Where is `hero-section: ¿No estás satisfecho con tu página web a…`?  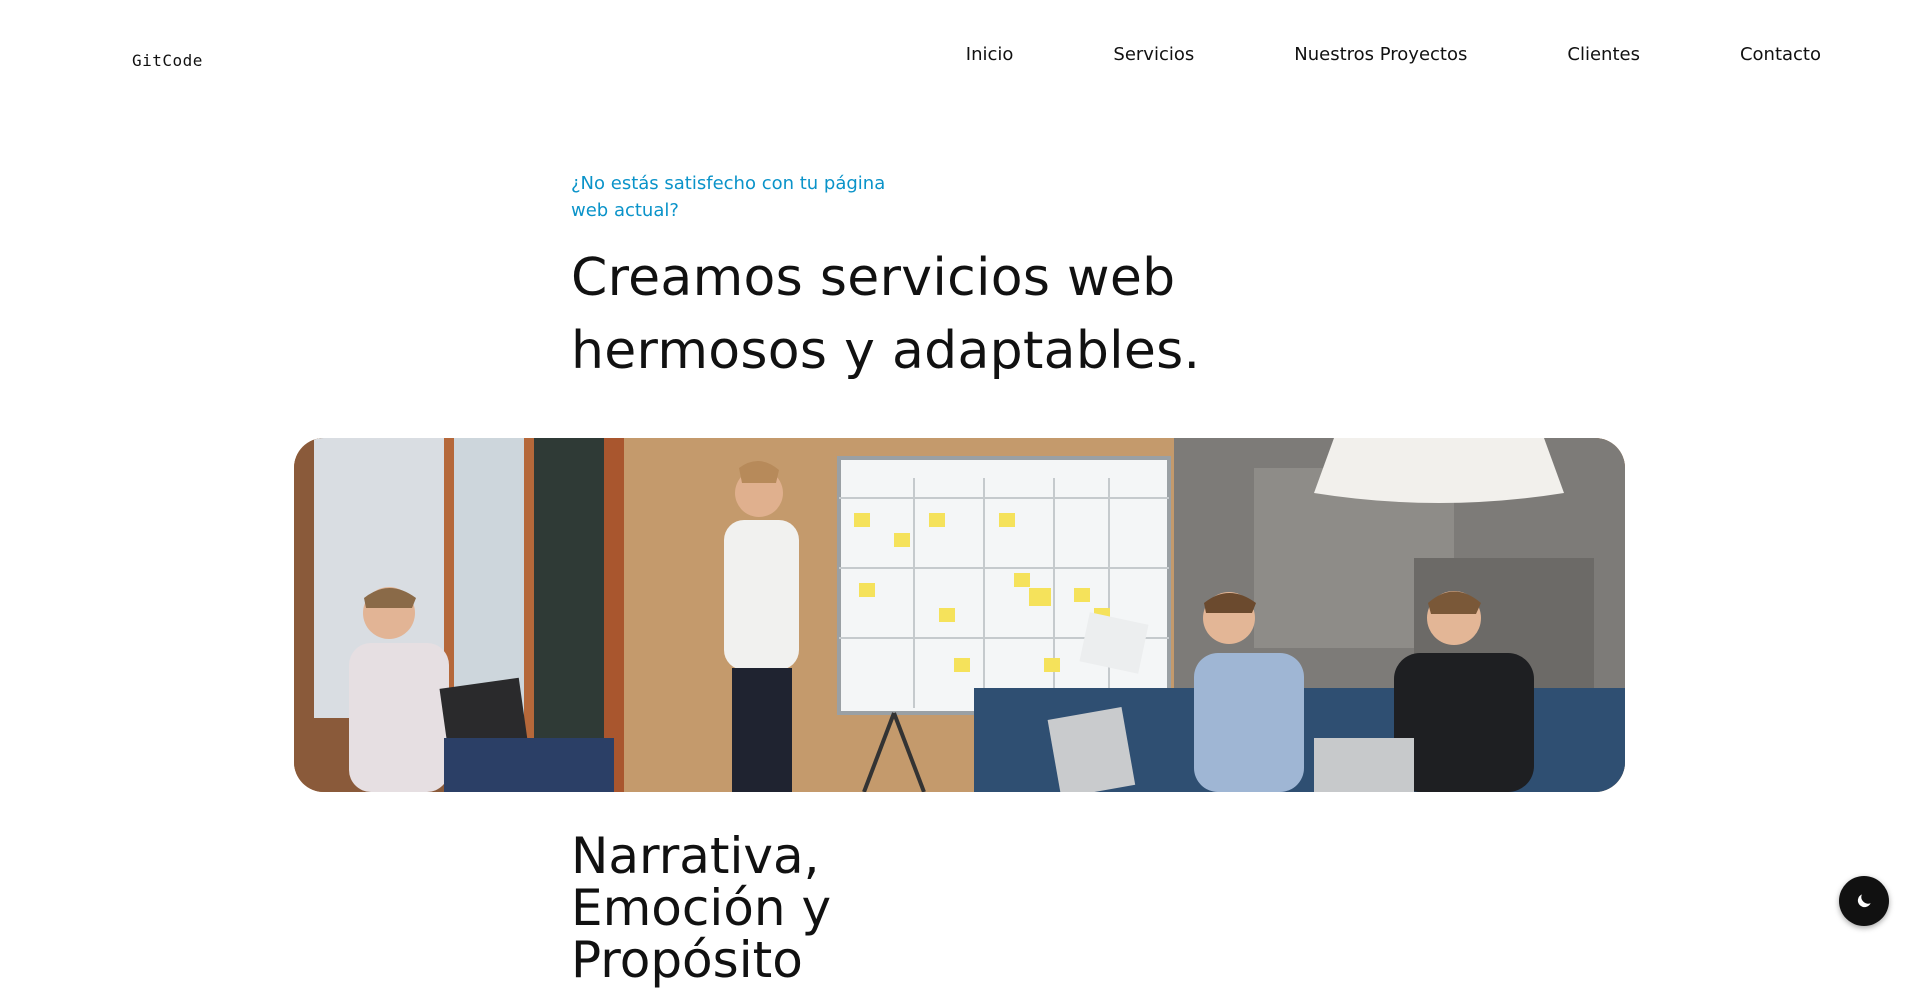
hero-section: ¿No estás satisfecho con tu página web a… is located at coordinates (931, 279).